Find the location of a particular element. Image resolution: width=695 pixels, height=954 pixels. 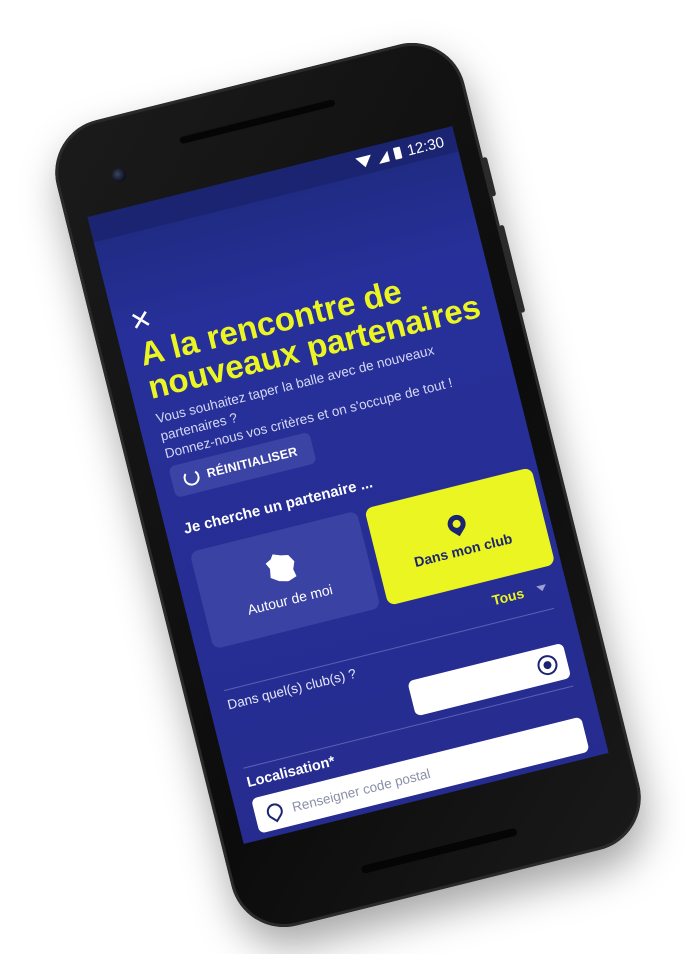

battery-icon is located at coordinates (398, 153).